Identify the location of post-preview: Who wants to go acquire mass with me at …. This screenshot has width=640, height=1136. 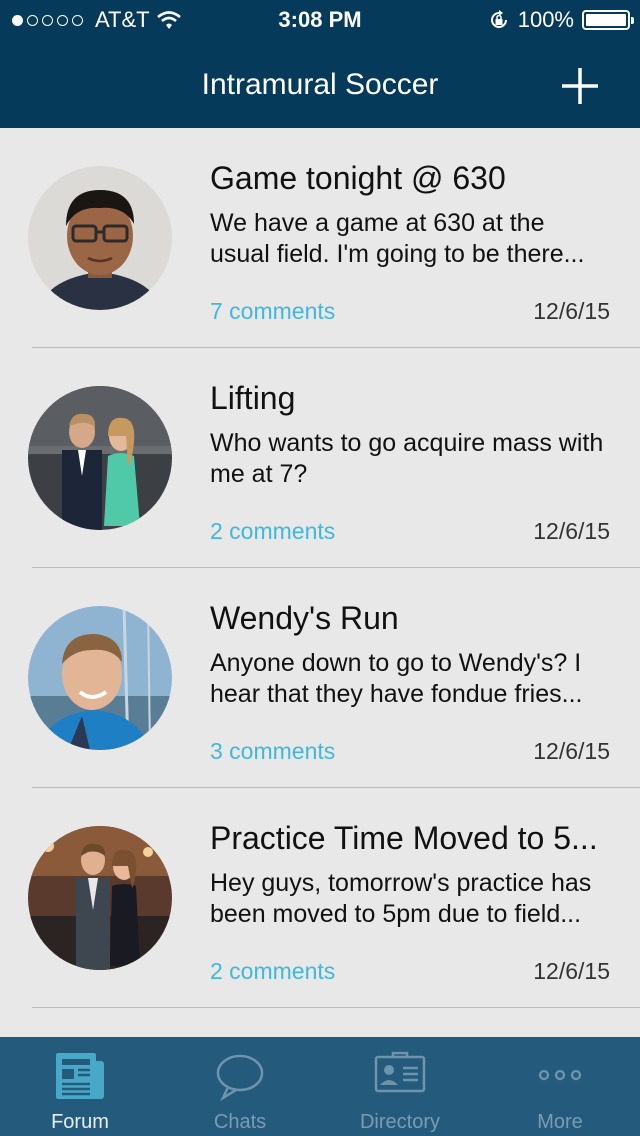
(407, 458).